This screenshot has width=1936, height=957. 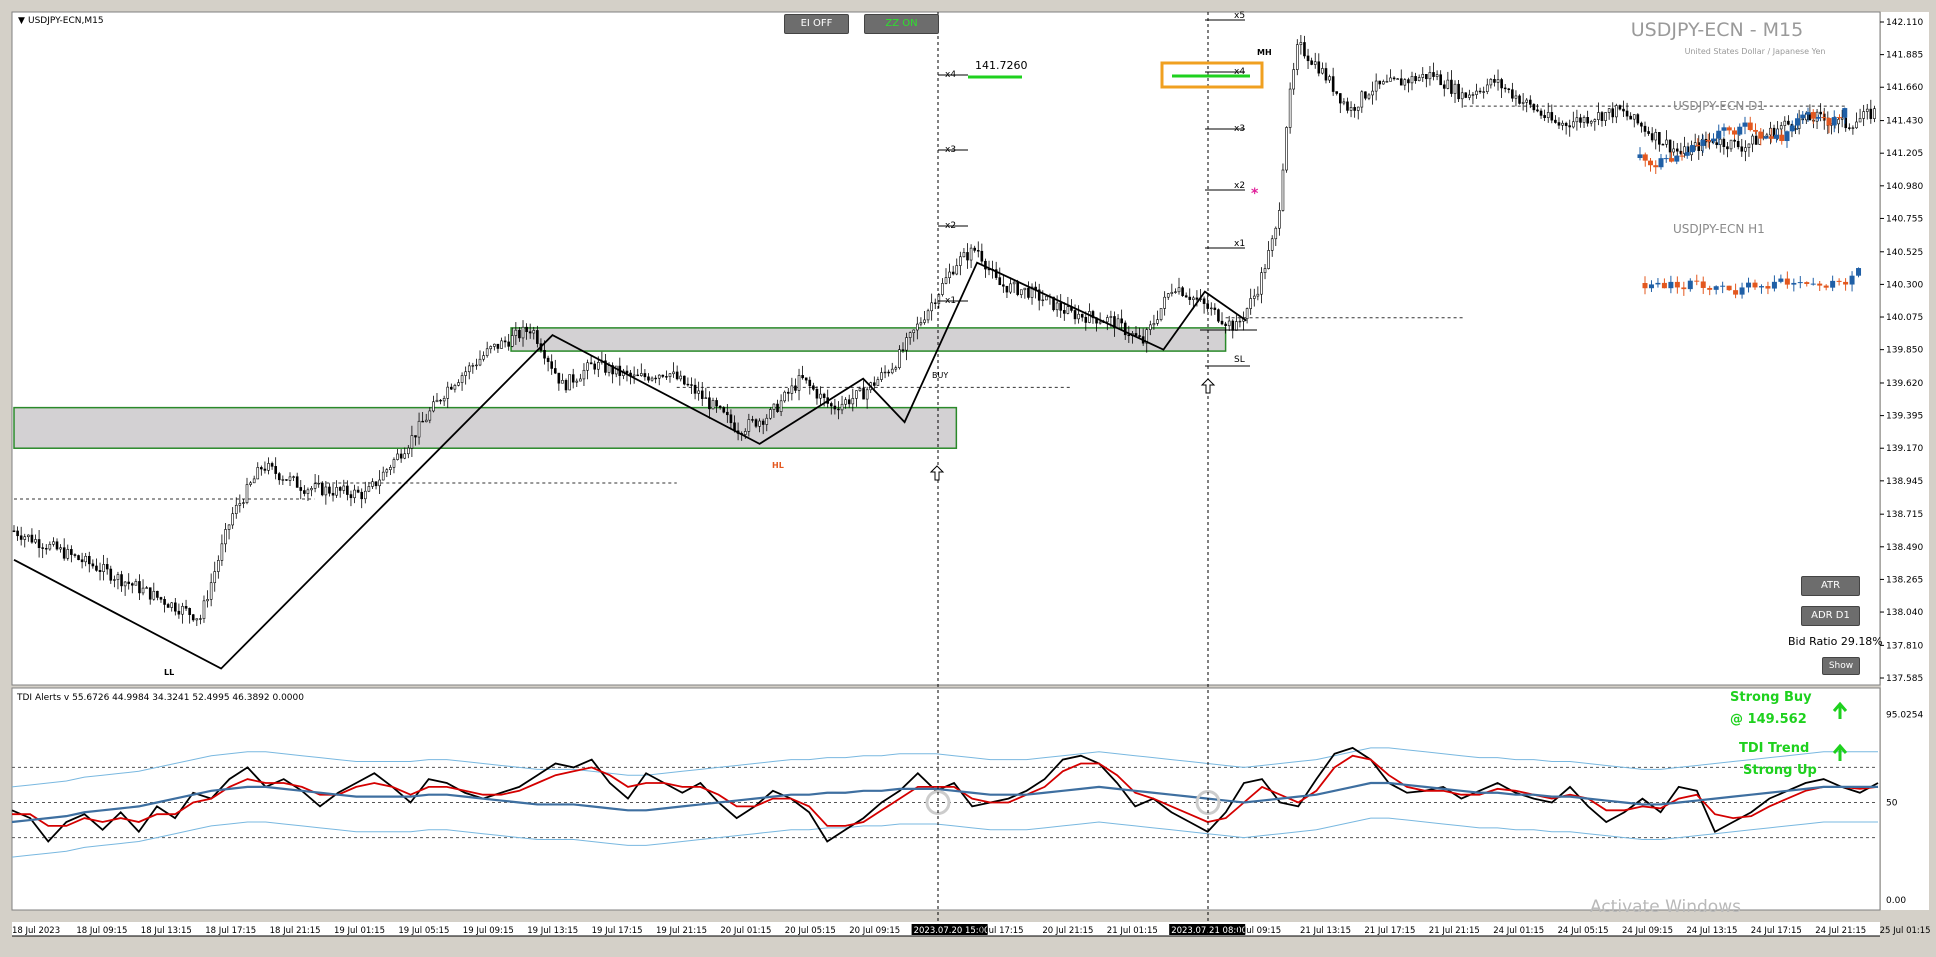 What do you see at coordinates (552, 931) in the screenshot?
I see `time-tick-label: 19 Jul 13:15` at bounding box center [552, 931].